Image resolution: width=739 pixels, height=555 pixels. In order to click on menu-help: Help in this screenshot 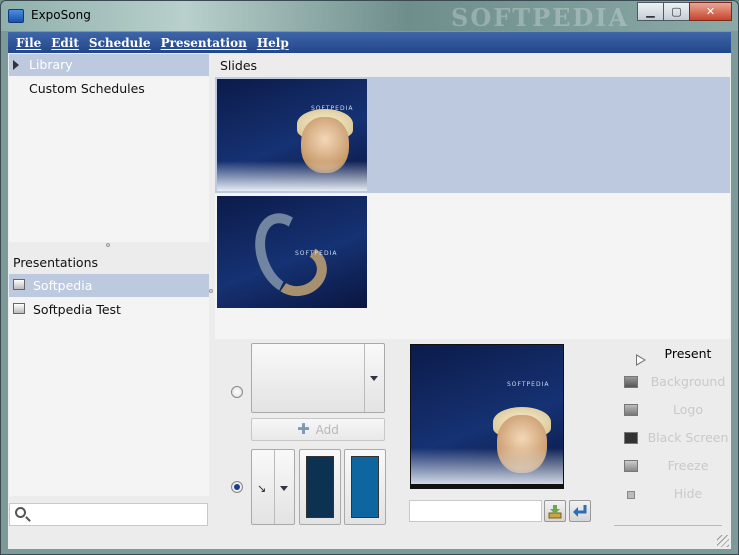, I will do `click(273, 43)`.